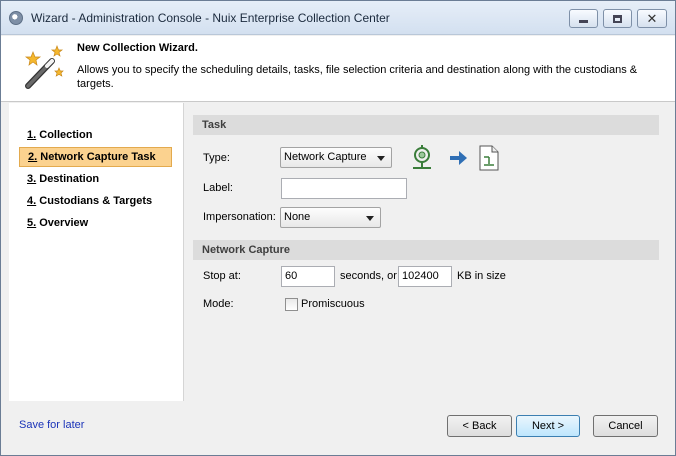 Image resolution: width=676 pixels, height=456 pixels. I want to click on promiscuous-label: Promiscuous, so click(333, 304).